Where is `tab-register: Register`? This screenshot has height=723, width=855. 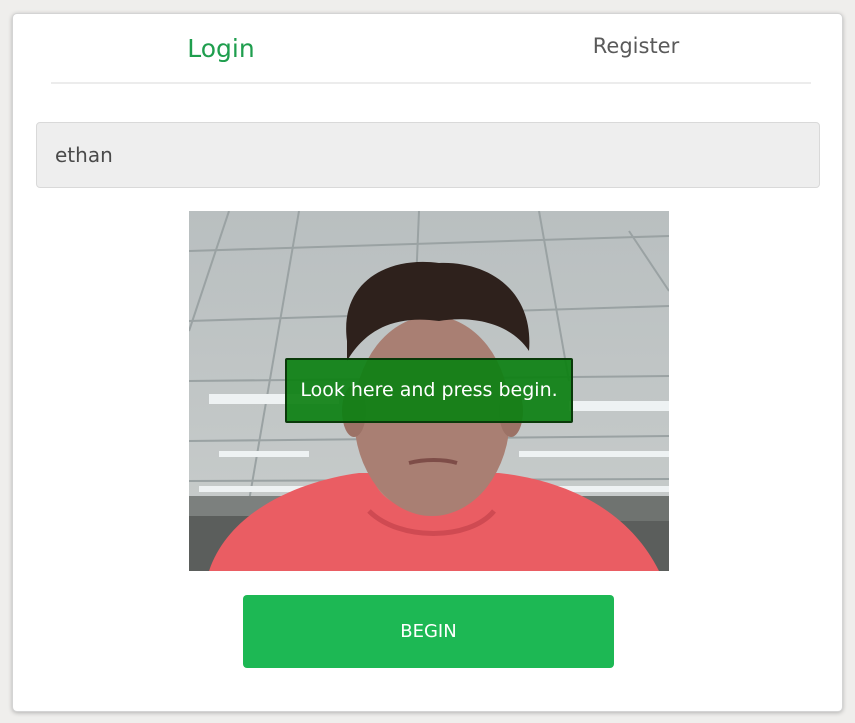 tab-register: Register is located at coordinates (636, 48).